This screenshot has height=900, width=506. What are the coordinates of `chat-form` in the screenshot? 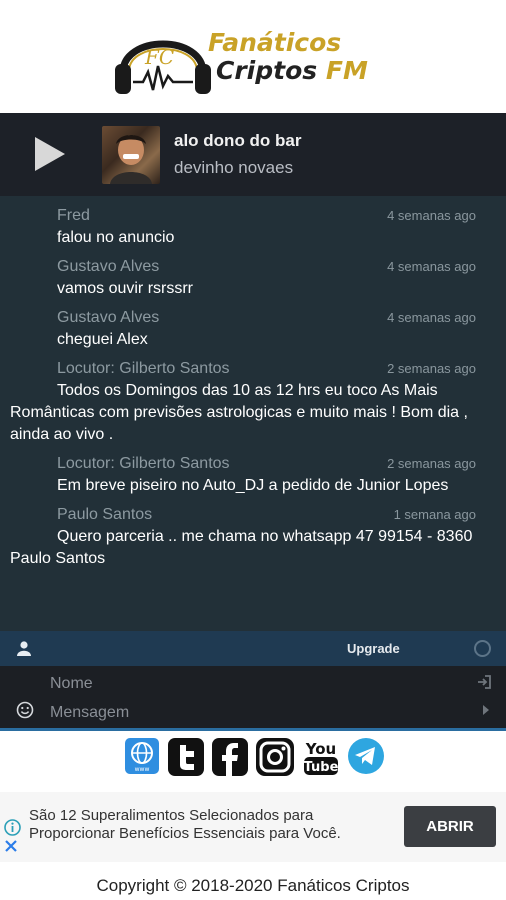 It's located at (253, 697).